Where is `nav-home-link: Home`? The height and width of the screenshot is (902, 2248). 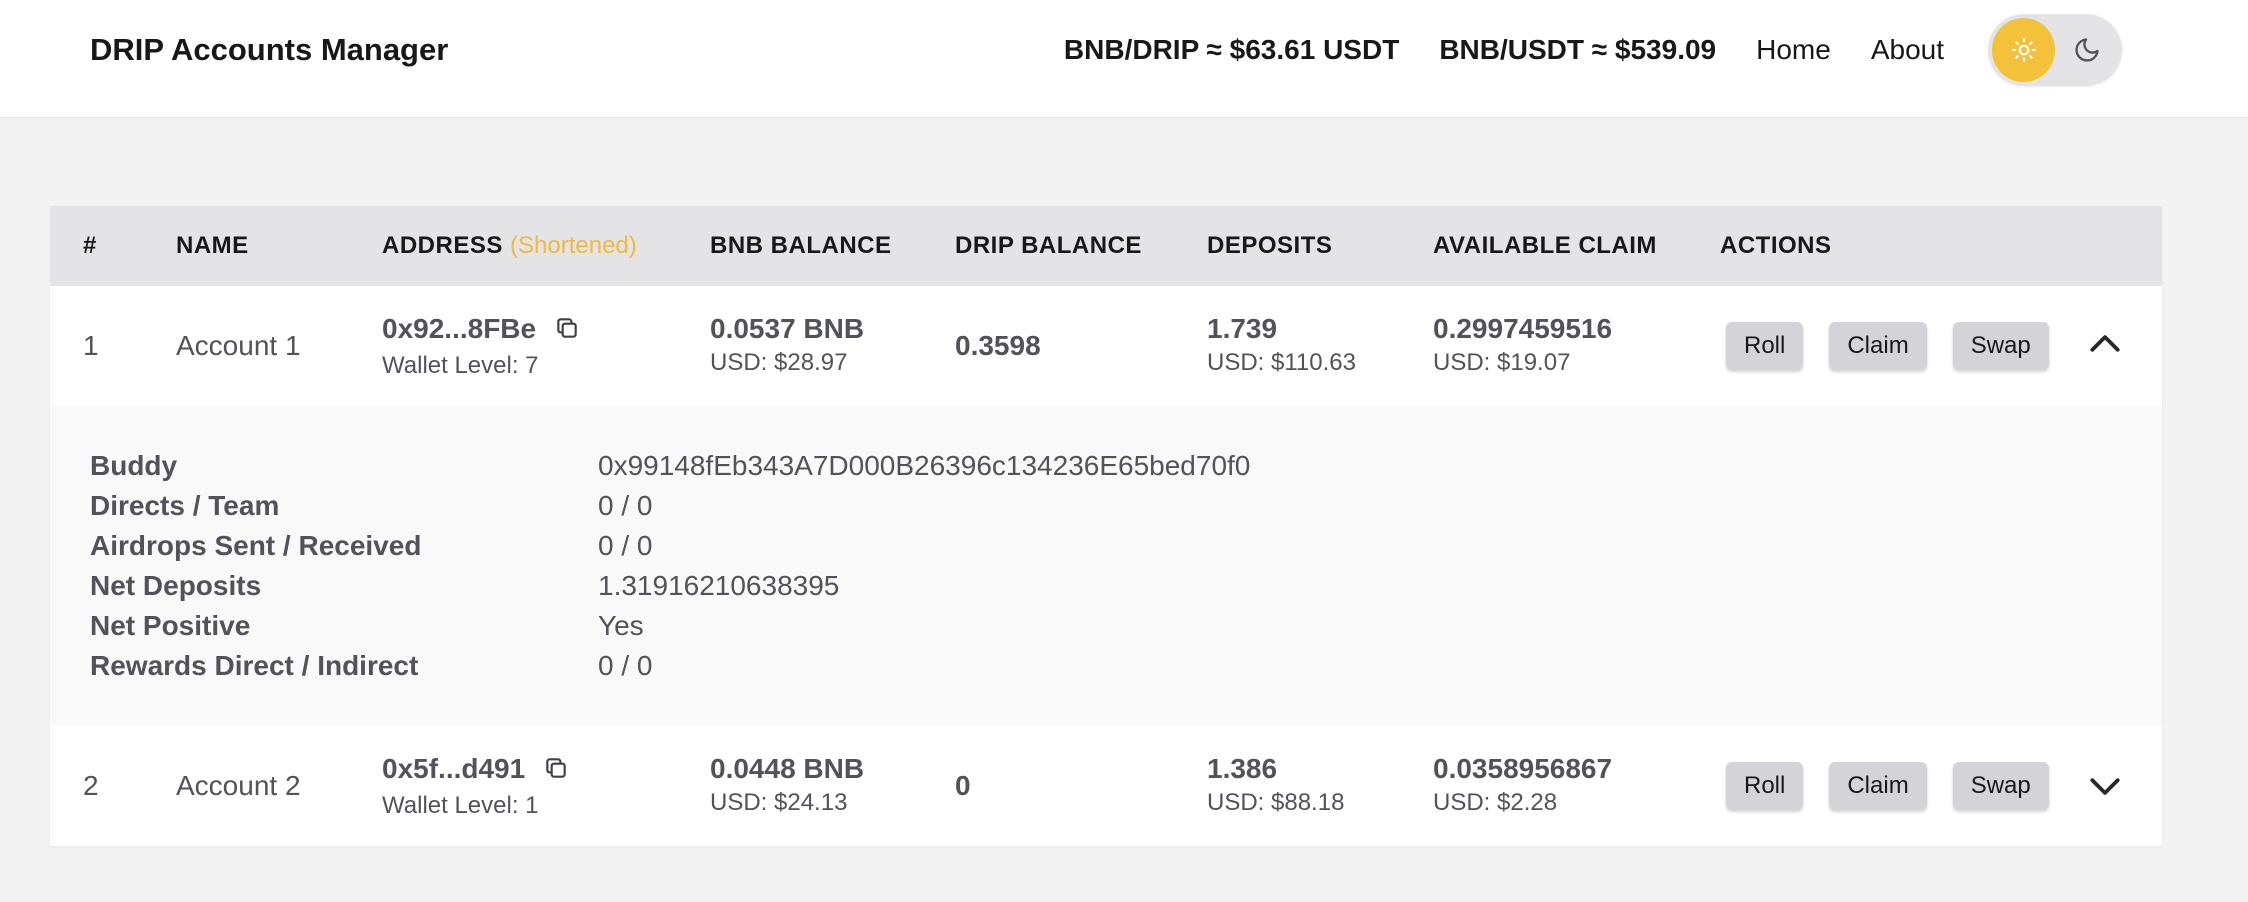 nav-home-link: Home is located at coordinates (1793, 50).